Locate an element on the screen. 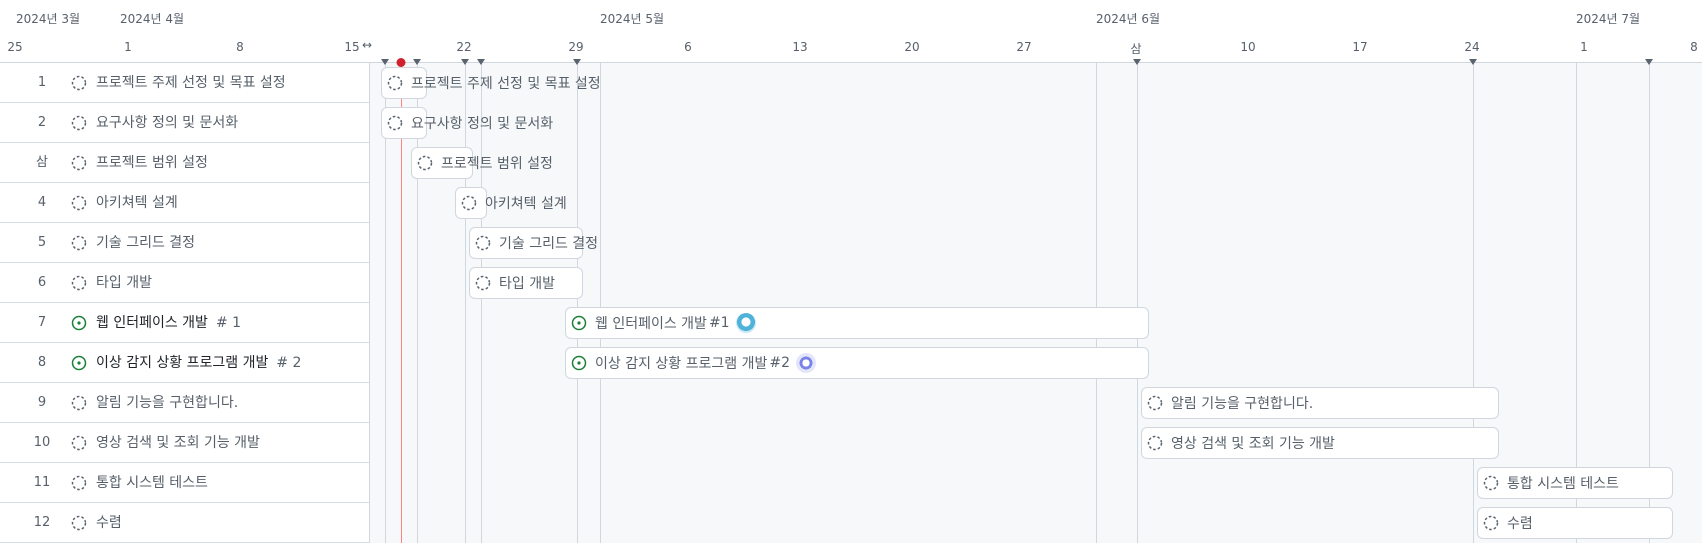  bar-label: 타입 개발 is located at coordinates (527, 284).